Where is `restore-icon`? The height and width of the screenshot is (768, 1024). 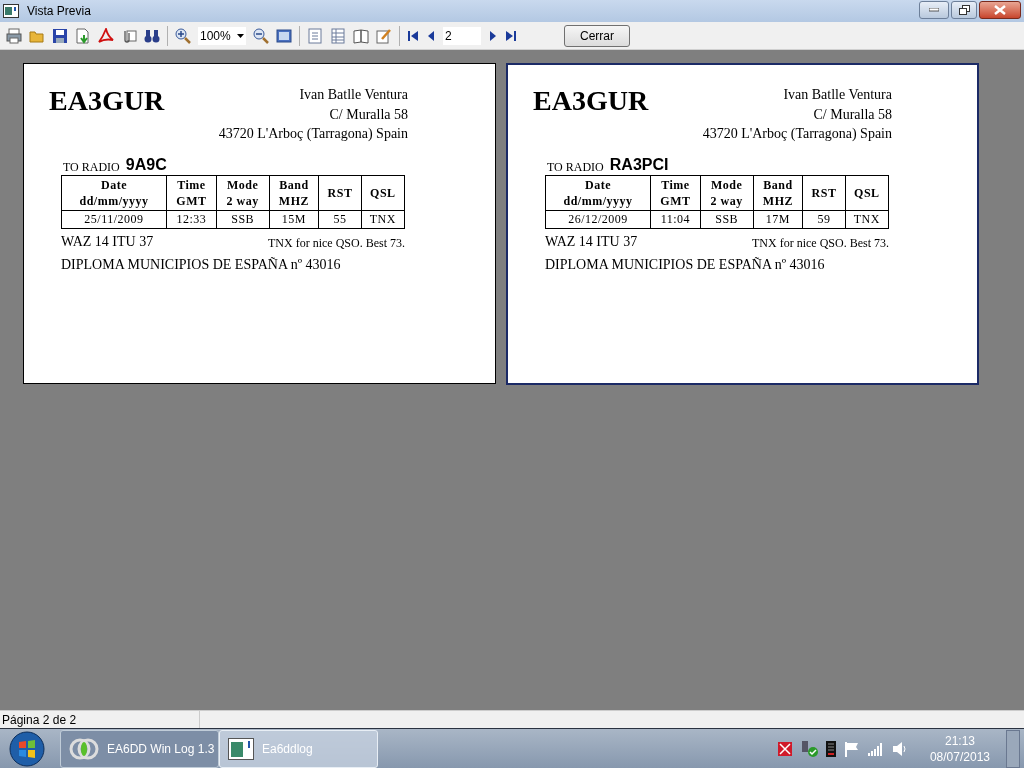
restore-icon is located at coordinates (964, 10).